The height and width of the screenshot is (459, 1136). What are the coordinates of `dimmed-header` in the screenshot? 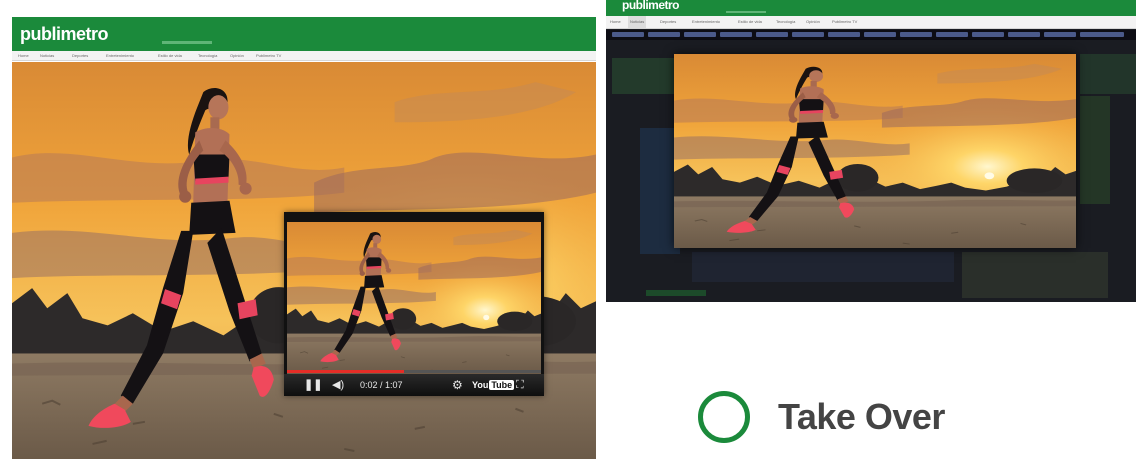 It's located at (643, 76).